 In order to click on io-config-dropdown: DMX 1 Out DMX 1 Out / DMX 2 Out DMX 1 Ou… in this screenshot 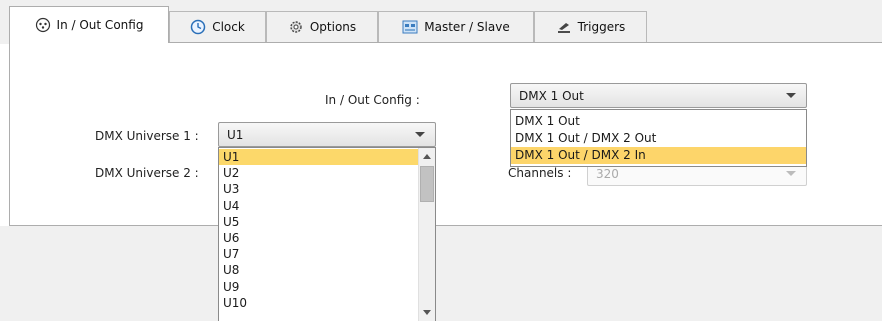, I will do `click(658, 138)`.